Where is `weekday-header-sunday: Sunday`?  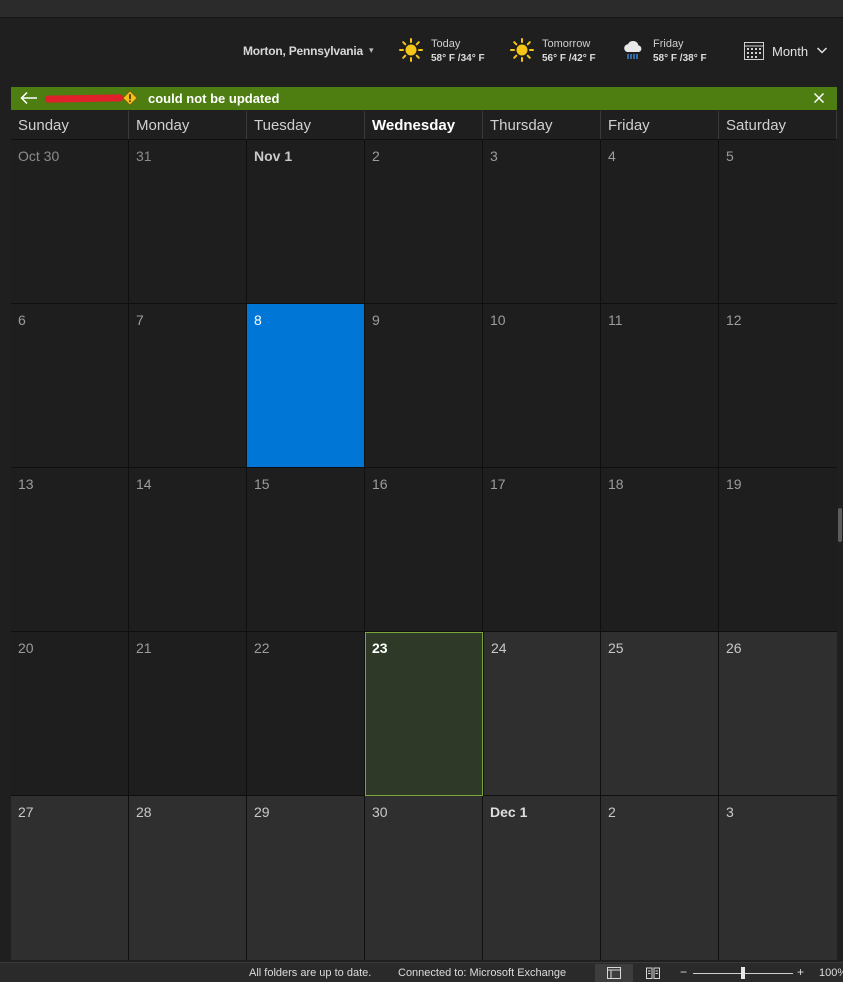 weekday-header-sunday: Sunday is located at coordinates (70, 125).